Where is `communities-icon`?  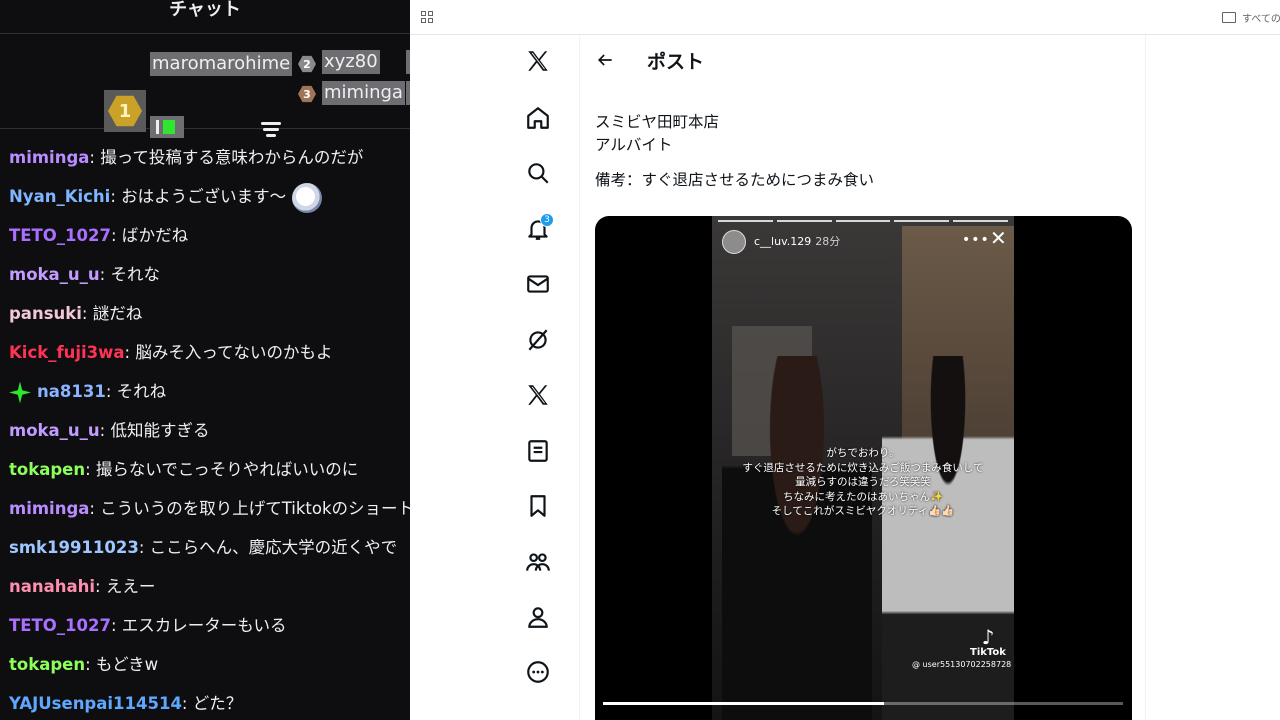 communities-icon is located at coordinates (538, 562).